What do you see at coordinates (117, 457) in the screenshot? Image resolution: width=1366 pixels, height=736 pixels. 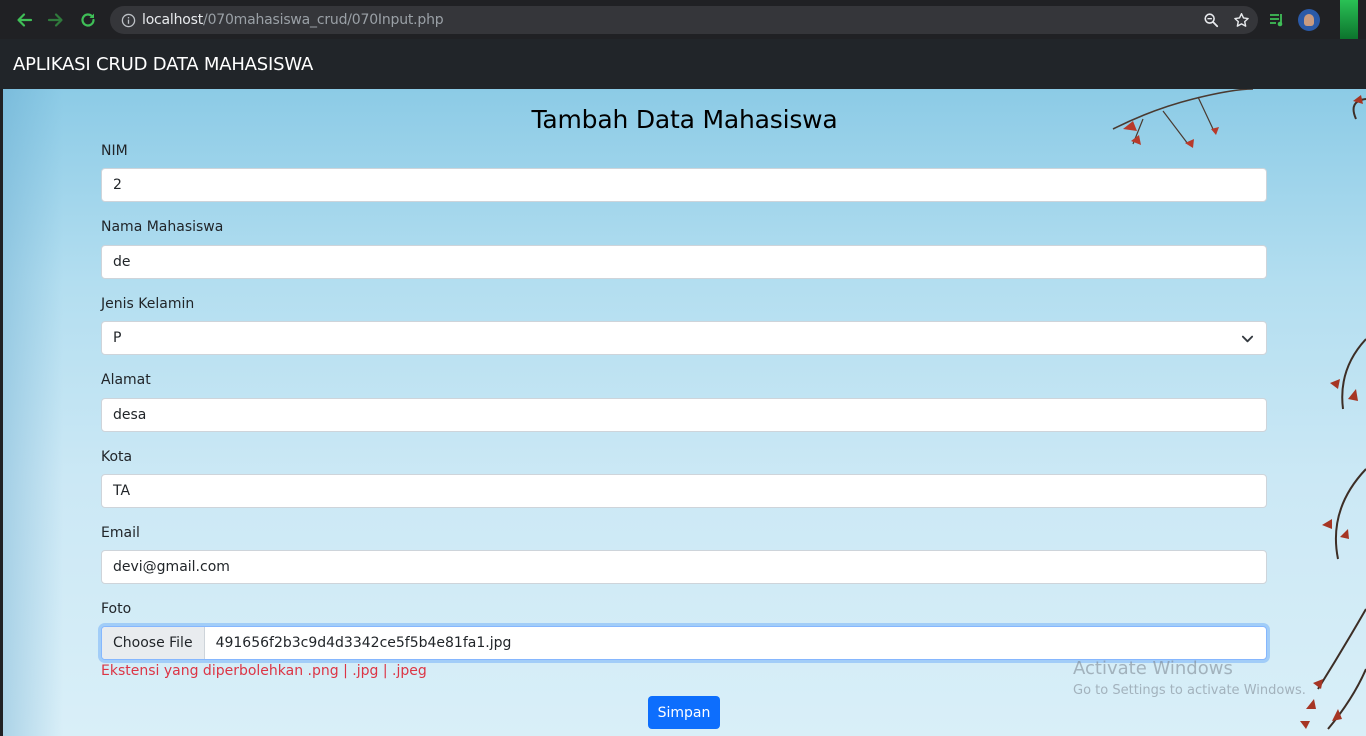 I see `kota-label: Kota` at bounding box center [117, 457].